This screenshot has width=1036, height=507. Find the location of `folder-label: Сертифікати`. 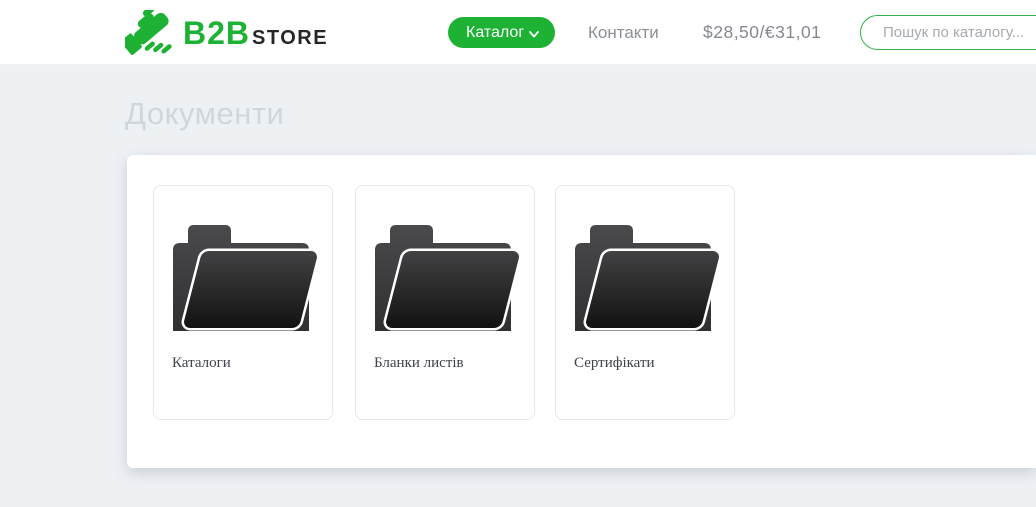

folder-label: Сертифікати is located at coordinates (614, 363).